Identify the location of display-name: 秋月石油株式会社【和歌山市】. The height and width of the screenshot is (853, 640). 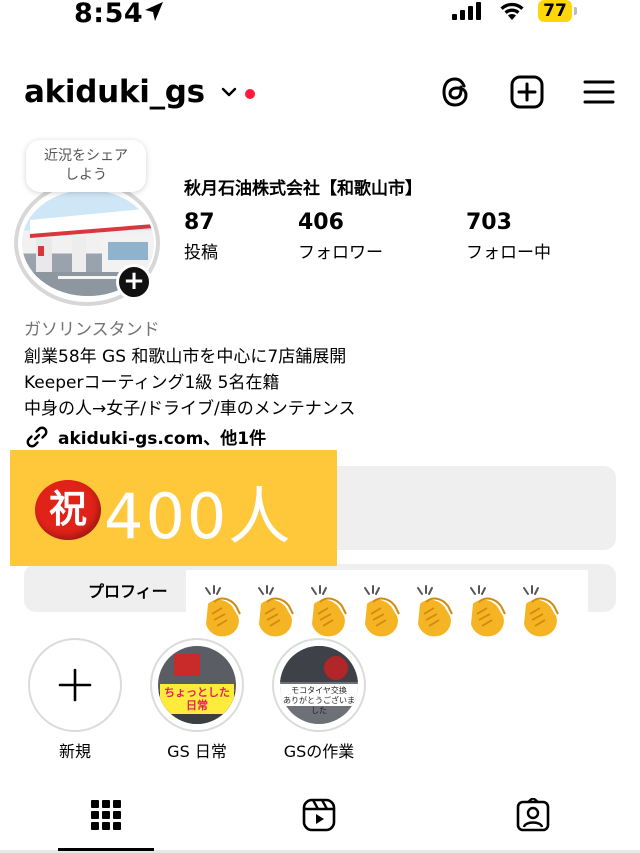
(303, 189).